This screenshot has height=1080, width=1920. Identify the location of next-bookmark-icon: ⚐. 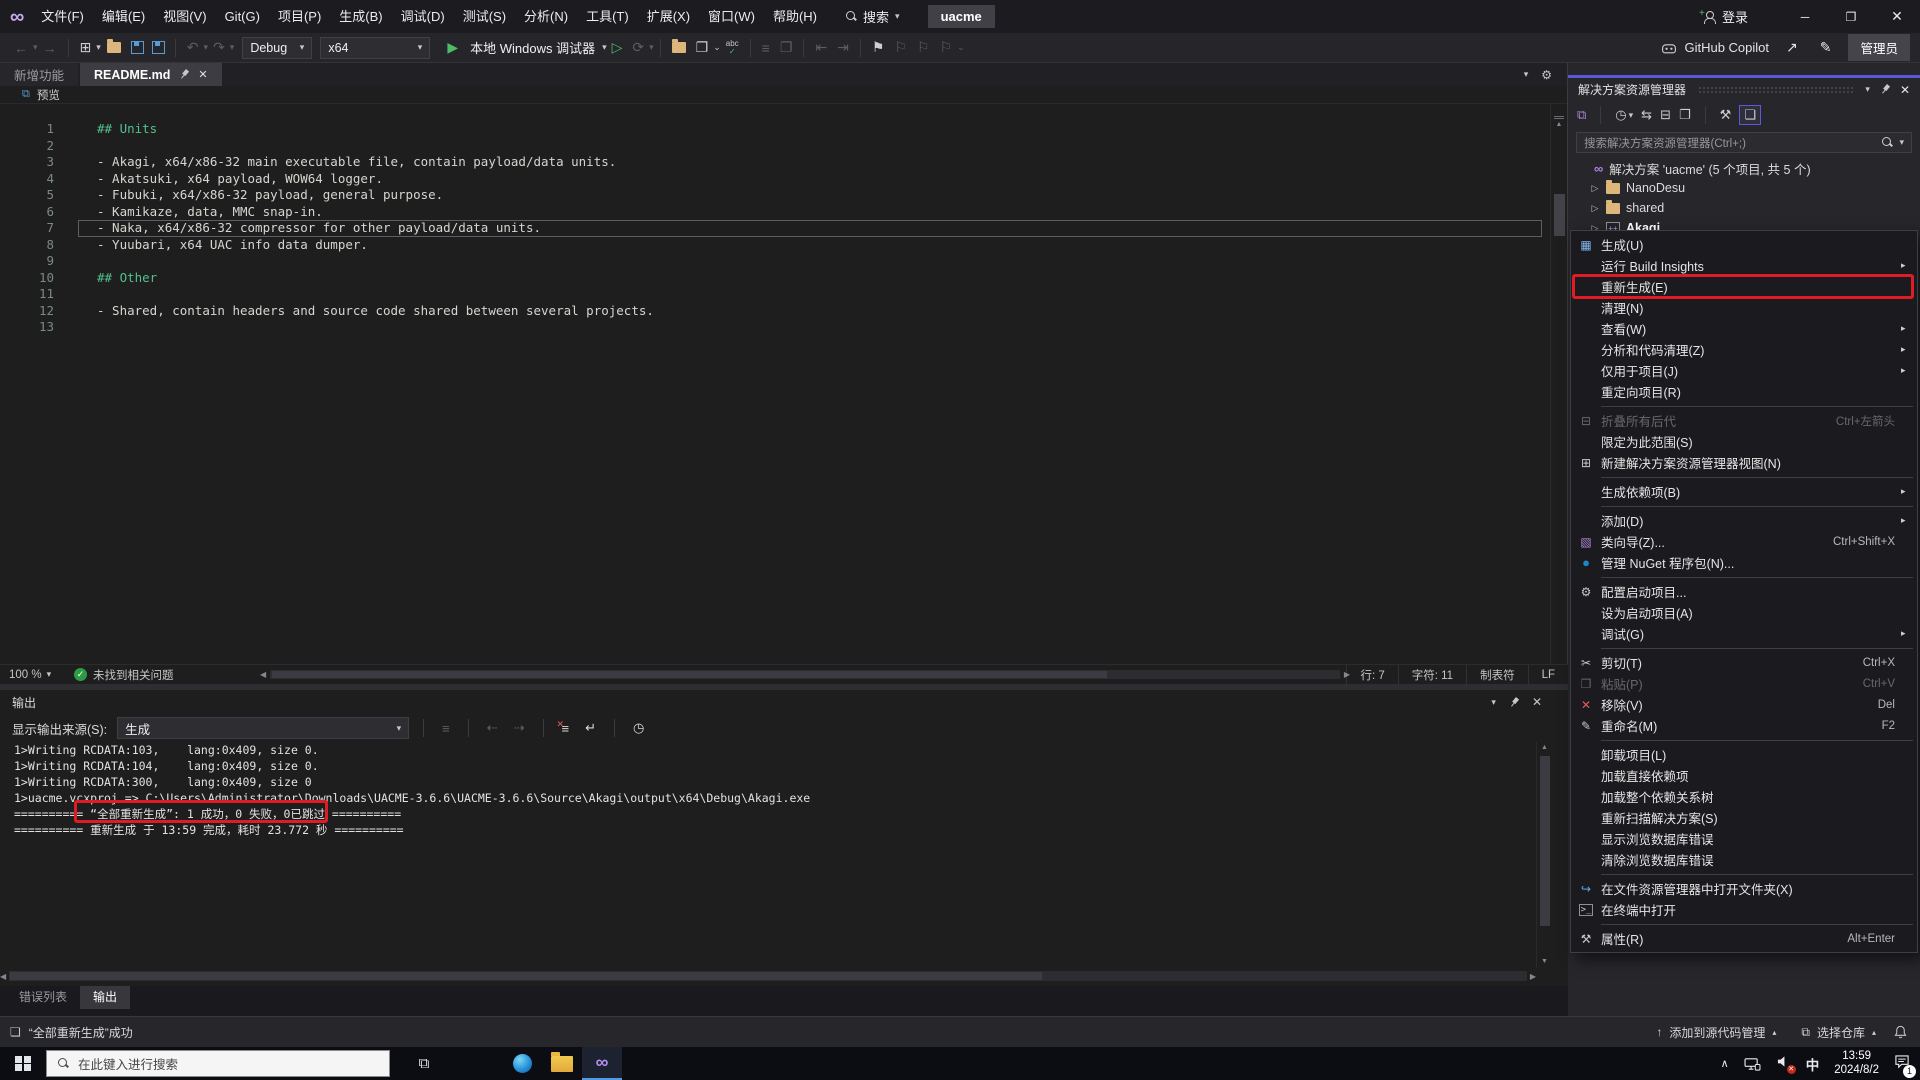
(923, 47).